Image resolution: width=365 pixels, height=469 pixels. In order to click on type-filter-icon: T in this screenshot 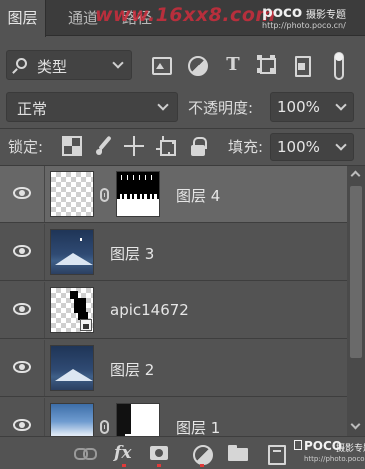, I will do `click(233, 65)`.